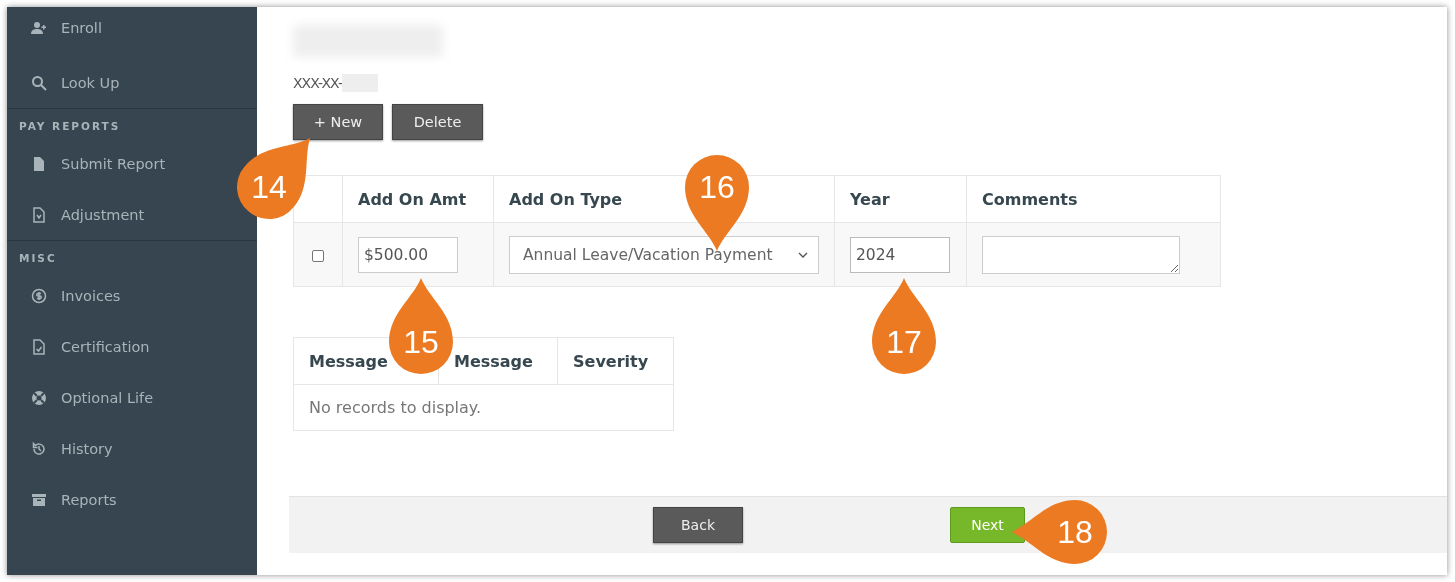 This screenshot has height=582, width=1455. I want to click on sidebar-item: History, so click(72, 448).